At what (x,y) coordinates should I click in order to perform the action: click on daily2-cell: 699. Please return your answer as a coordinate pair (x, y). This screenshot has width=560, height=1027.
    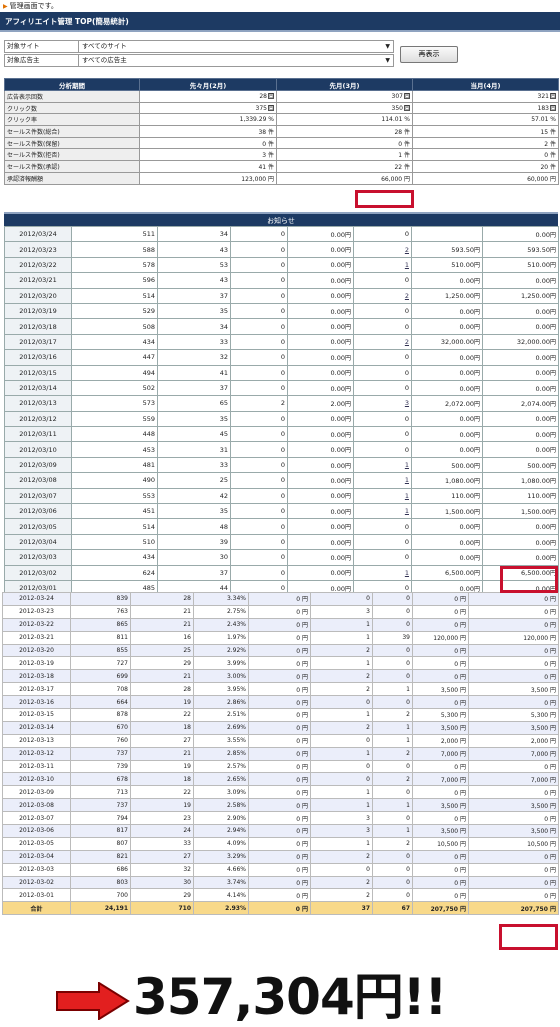
    Looking at the image, I should click on (100, 676).